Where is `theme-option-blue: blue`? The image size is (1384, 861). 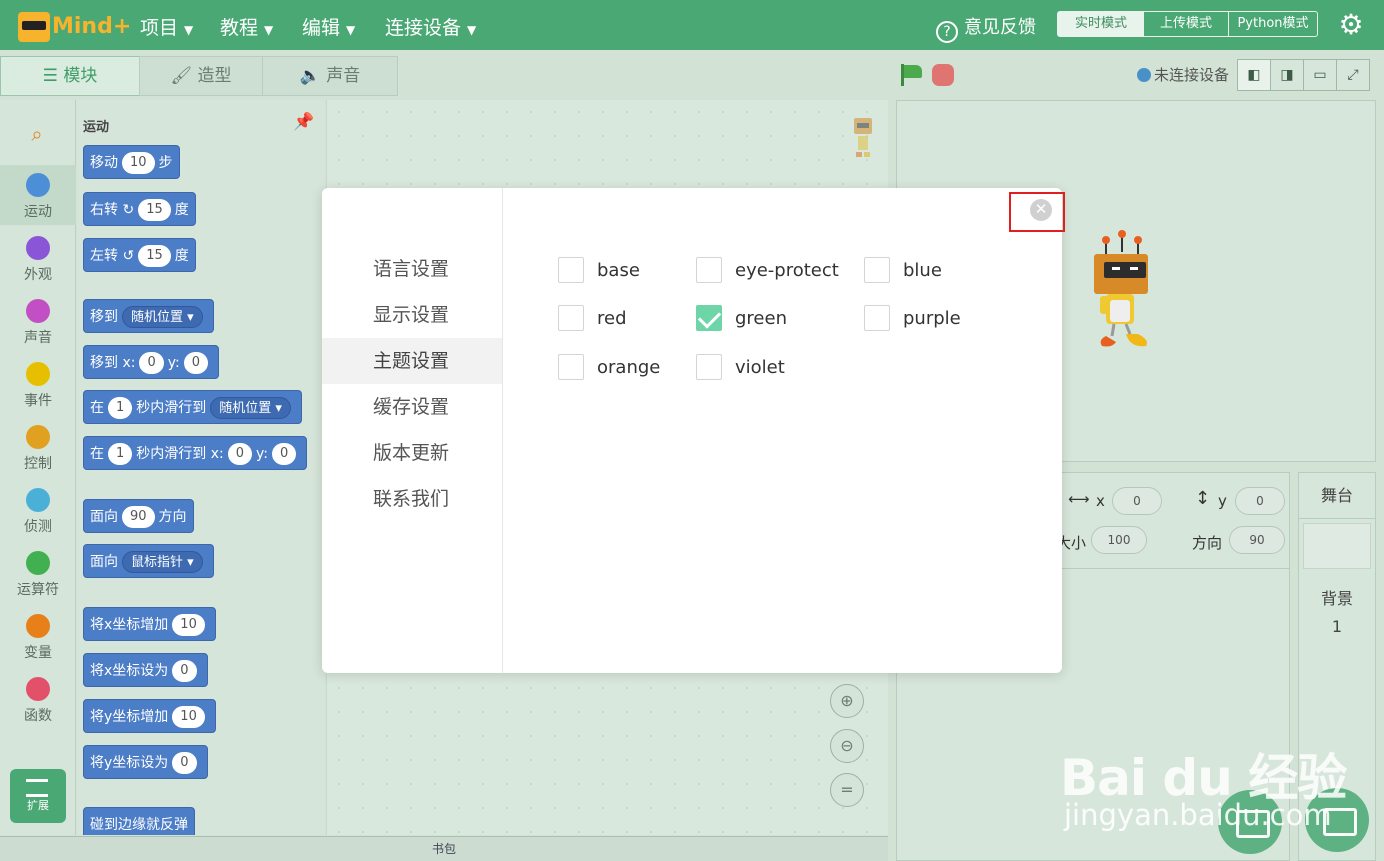 theme-option-blue: blue is located at coordinates (903, 270).